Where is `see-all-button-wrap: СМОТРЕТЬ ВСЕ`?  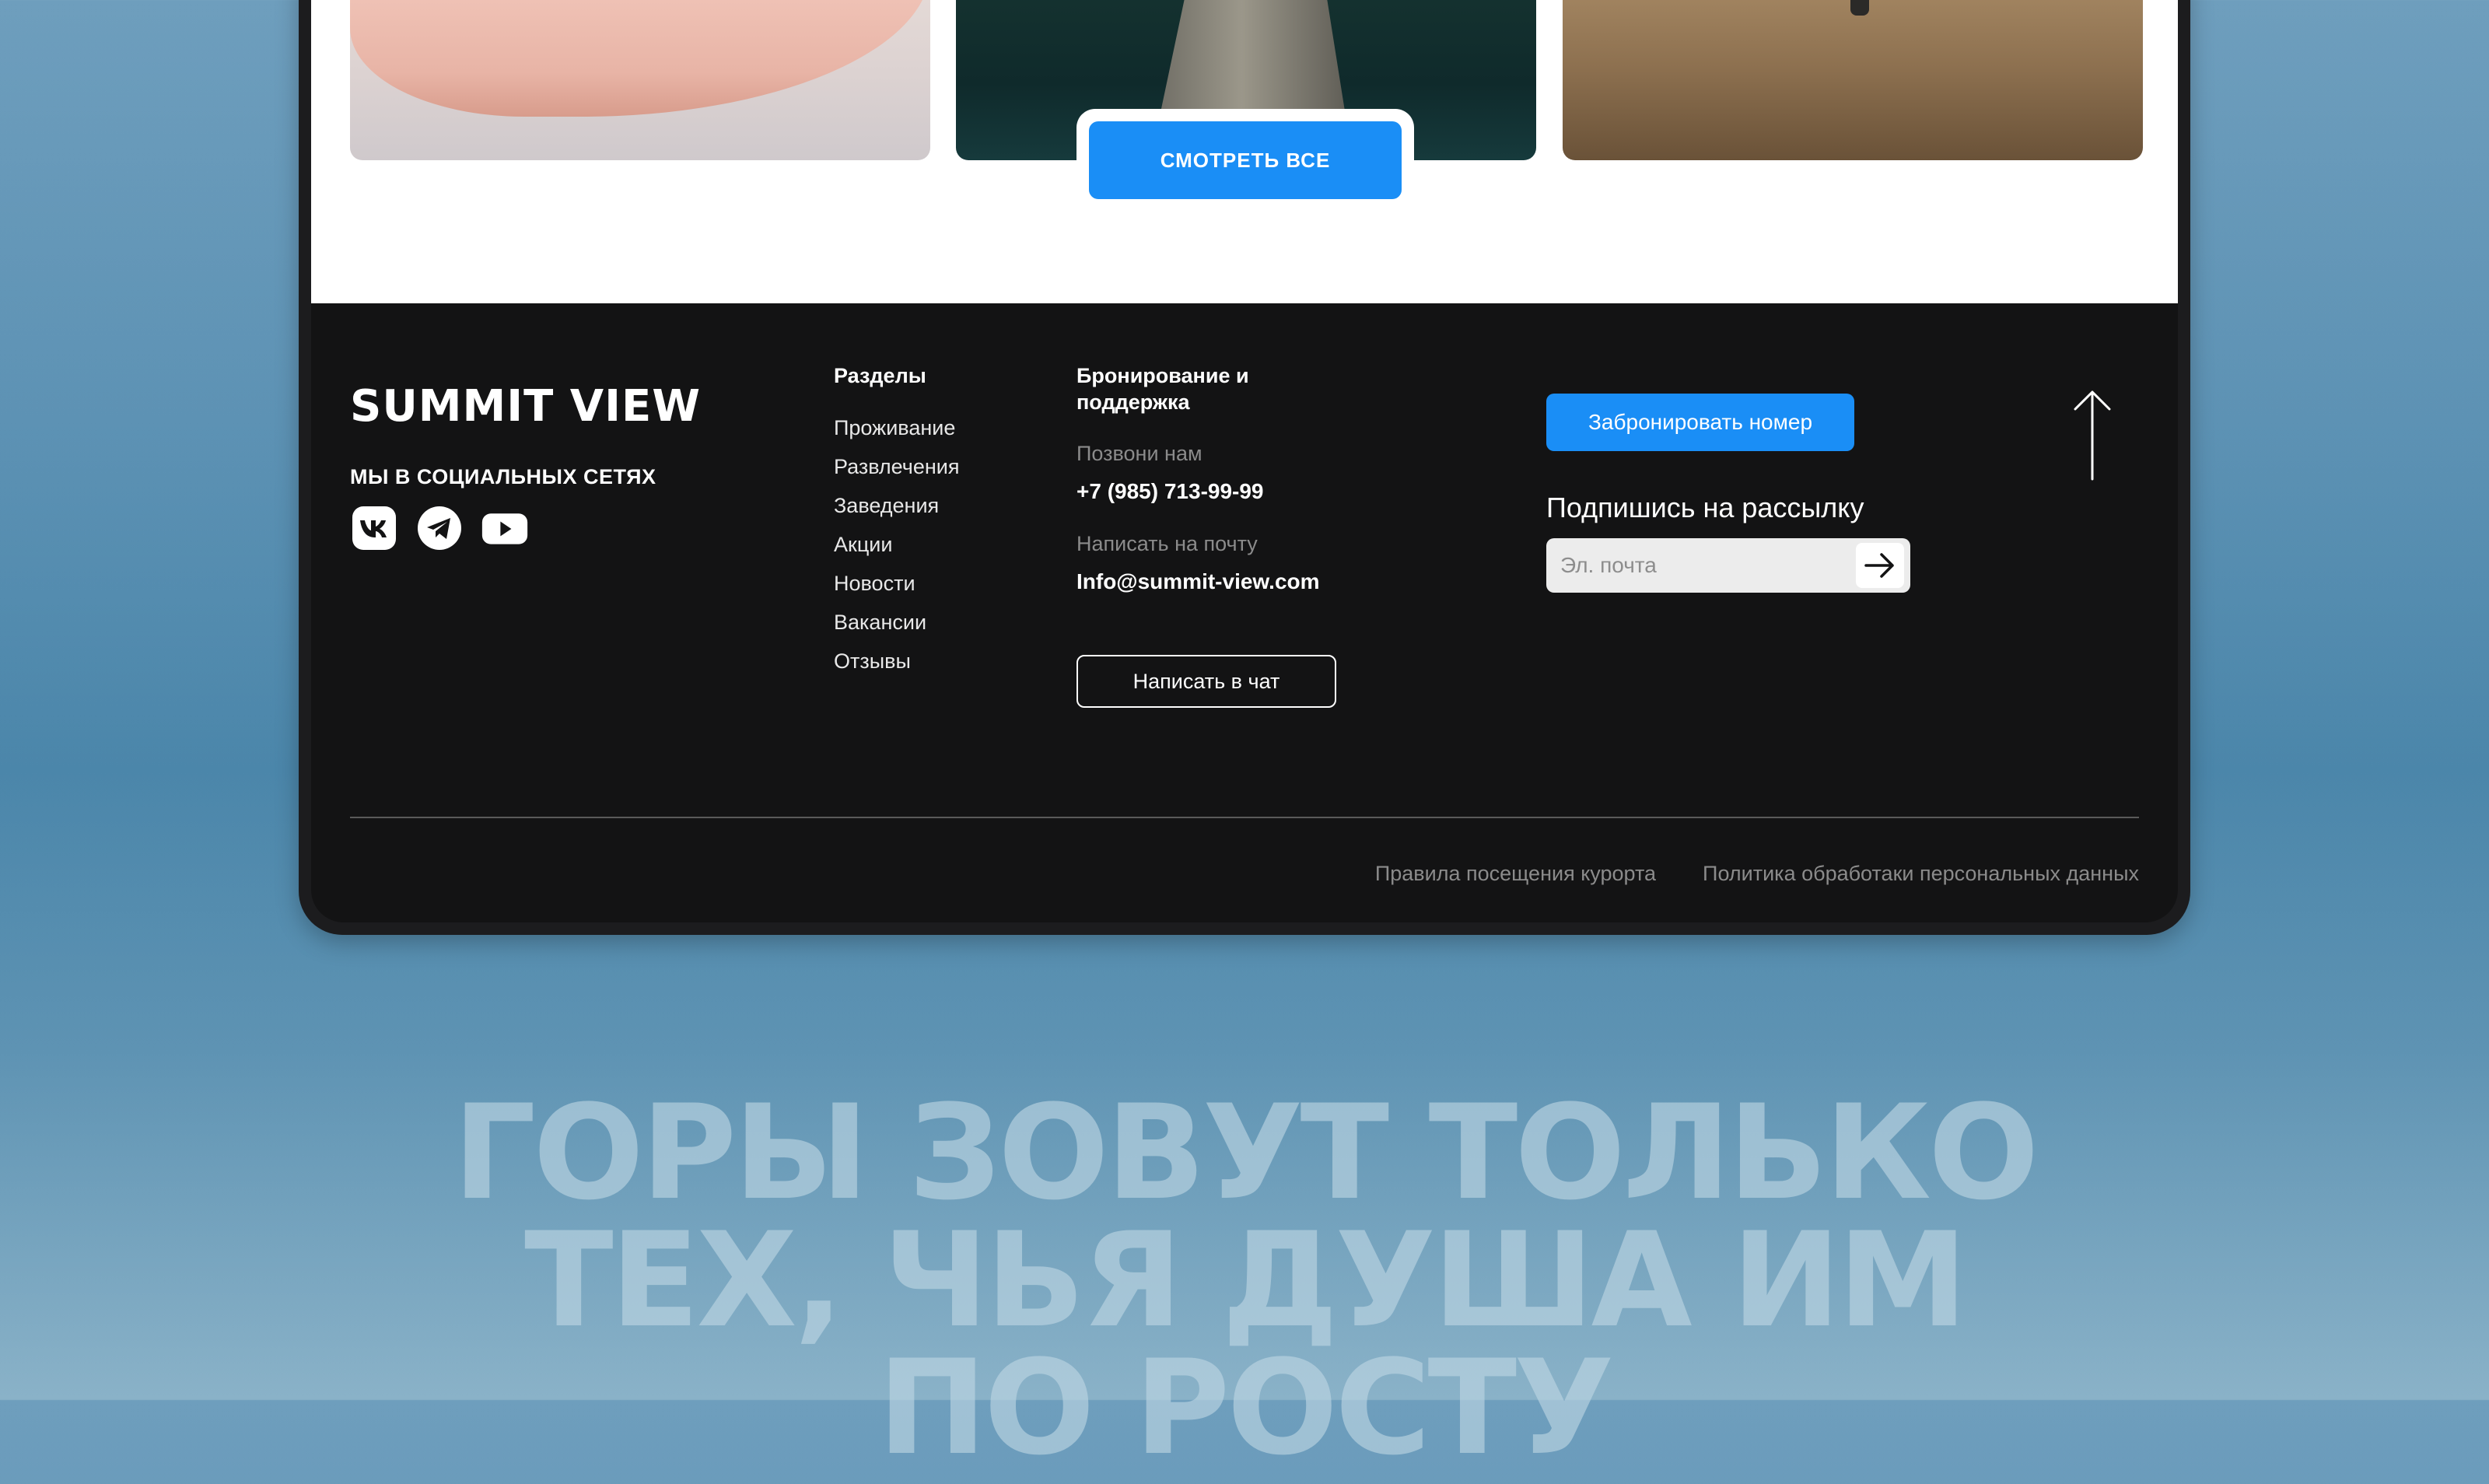 see-all-button-wrap: СМОТРЕТЬ ВСЕ is located at coordinates (1245, 160).